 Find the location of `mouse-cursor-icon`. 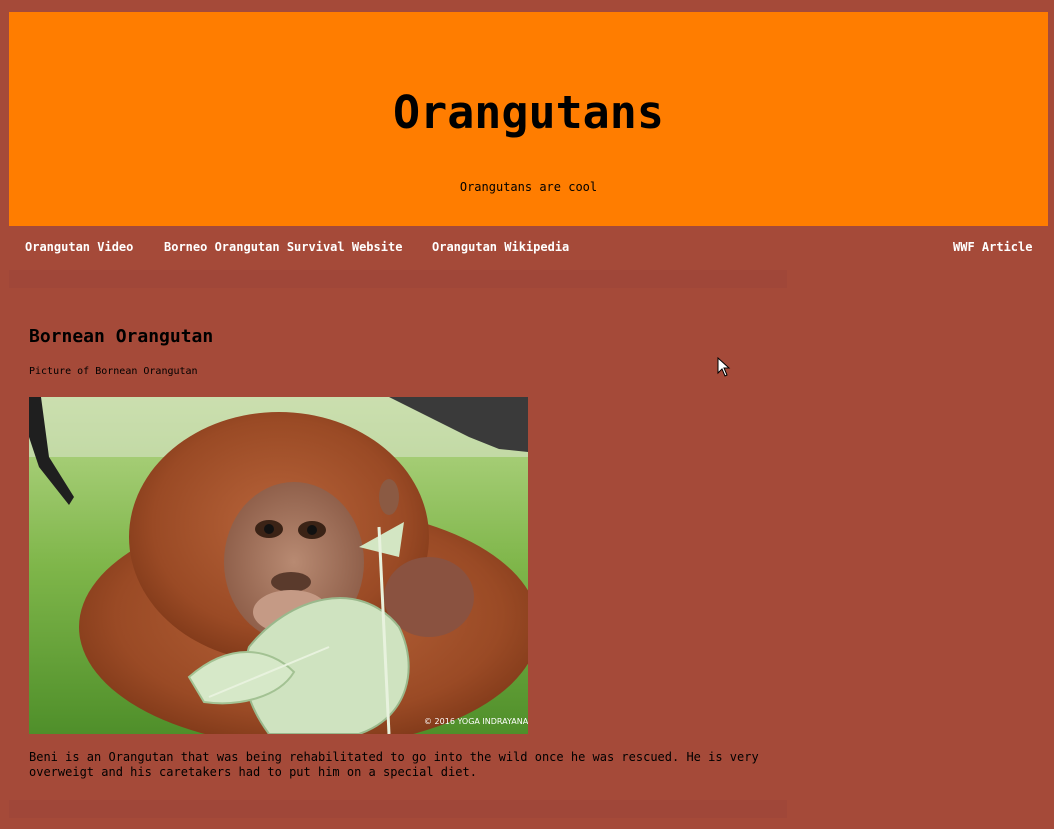

mouse-cursor-icon is located at coordinates (724, 367).